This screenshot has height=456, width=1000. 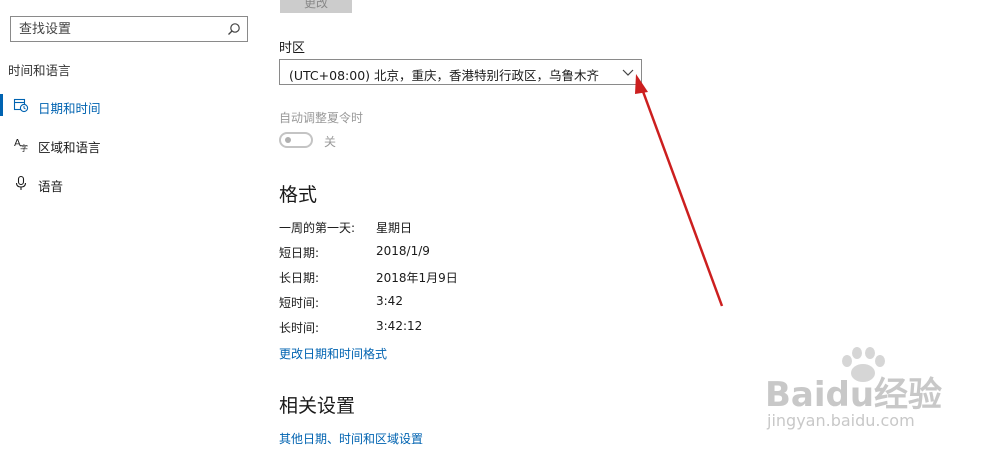 I want to click on format-value: 3:42:12, so click(x=399, y=326).